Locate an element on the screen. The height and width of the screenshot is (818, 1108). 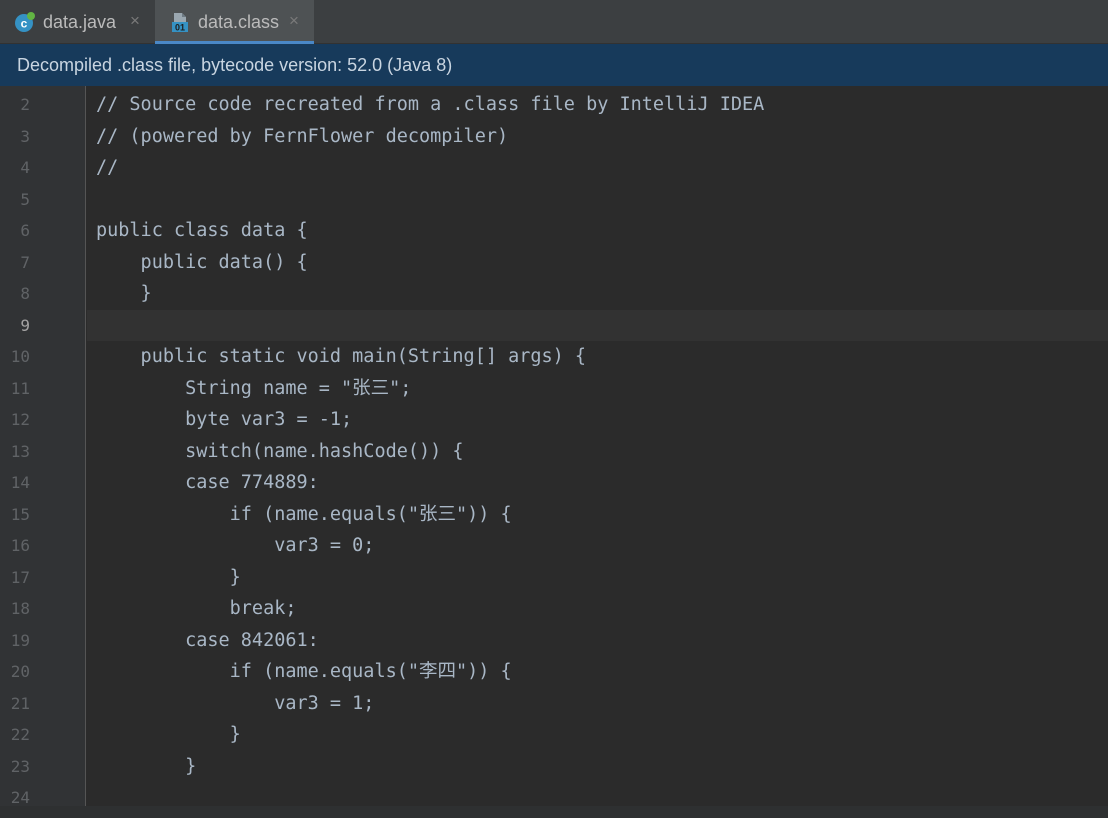
code-line: var3 = 1; is located at coordinates (597, 704).